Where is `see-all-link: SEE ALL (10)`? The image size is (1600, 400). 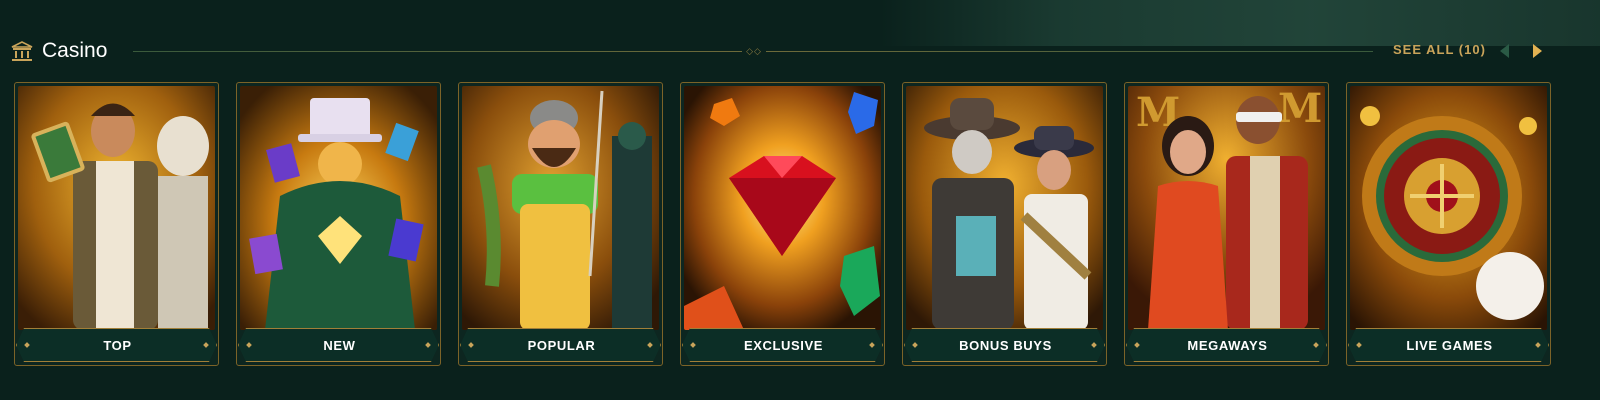
see-all-link: SEE ALL (10) is located at coordinates (1439, 49).